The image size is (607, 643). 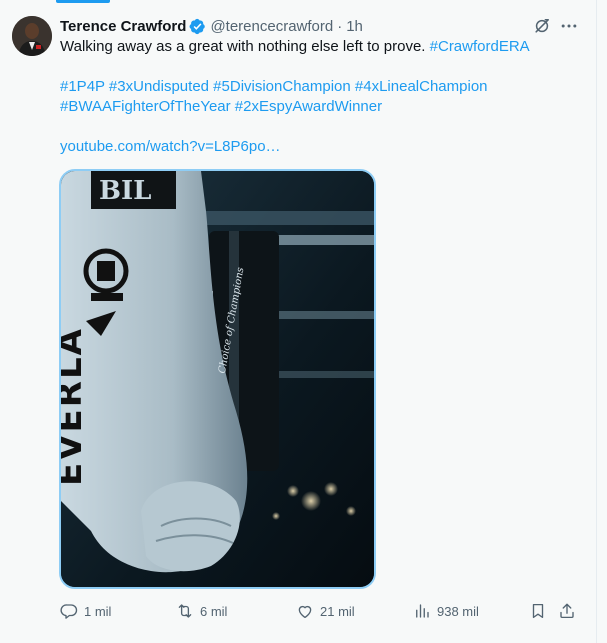 I want to click on repost-count: 6 mil, so click(x=214, y=611).